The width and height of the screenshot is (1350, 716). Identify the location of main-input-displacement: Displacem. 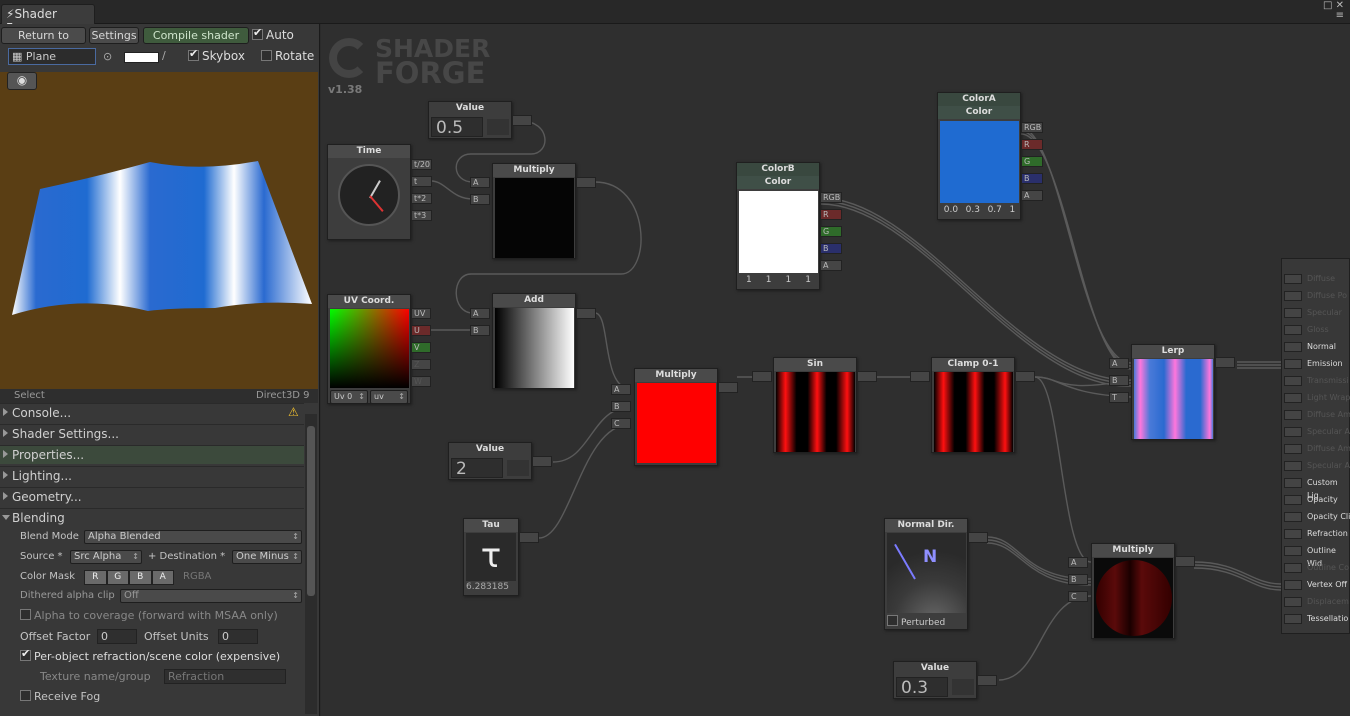
(1316, 602).